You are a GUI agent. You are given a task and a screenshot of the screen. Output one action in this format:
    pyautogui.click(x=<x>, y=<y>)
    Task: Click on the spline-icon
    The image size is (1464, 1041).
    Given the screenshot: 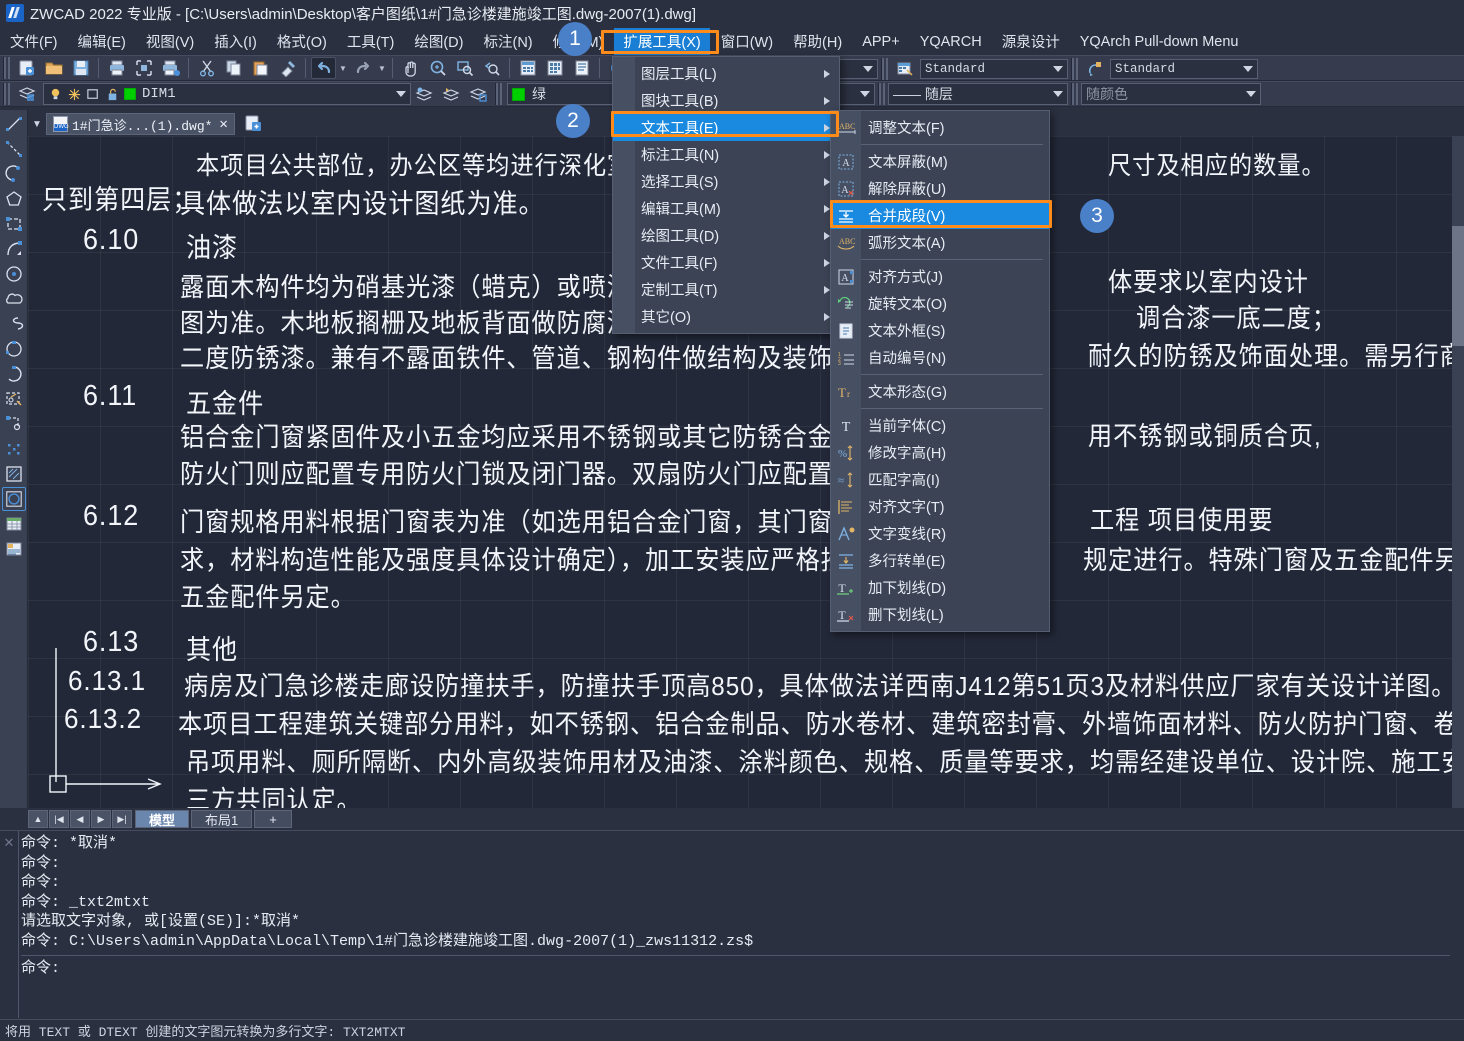 What is the action you would take?
    pyautogui.click(x=14, y=324)
    